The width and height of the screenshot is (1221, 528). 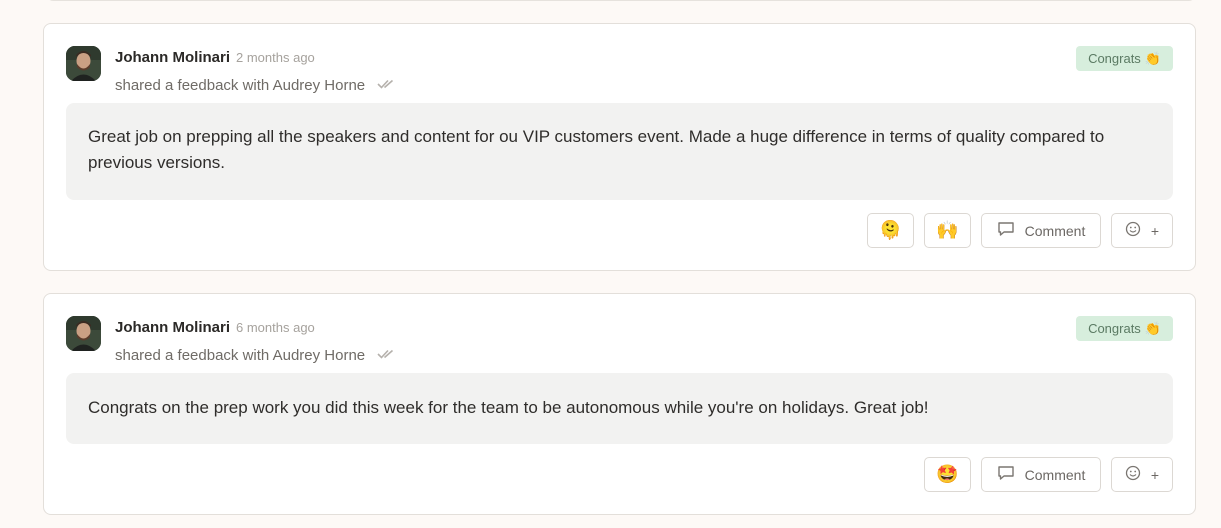 I want to click on action-bar: 🫠 🙌 Comment +, so click(x=1020, y=230).